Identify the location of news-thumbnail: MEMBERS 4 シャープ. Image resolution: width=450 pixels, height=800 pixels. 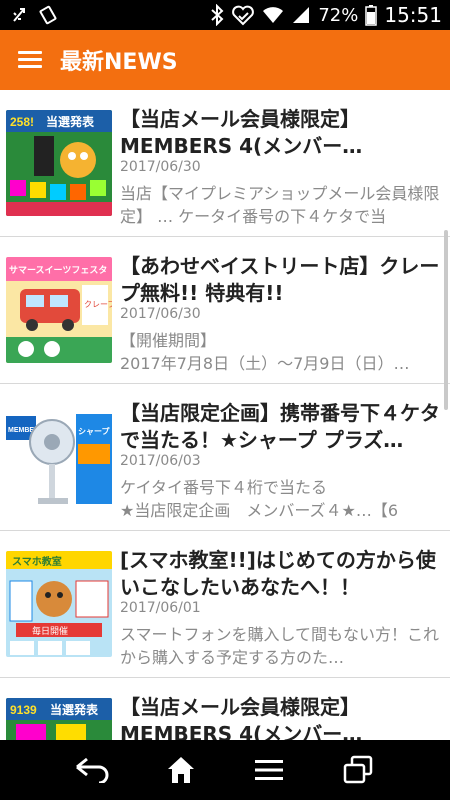
(59, 457).